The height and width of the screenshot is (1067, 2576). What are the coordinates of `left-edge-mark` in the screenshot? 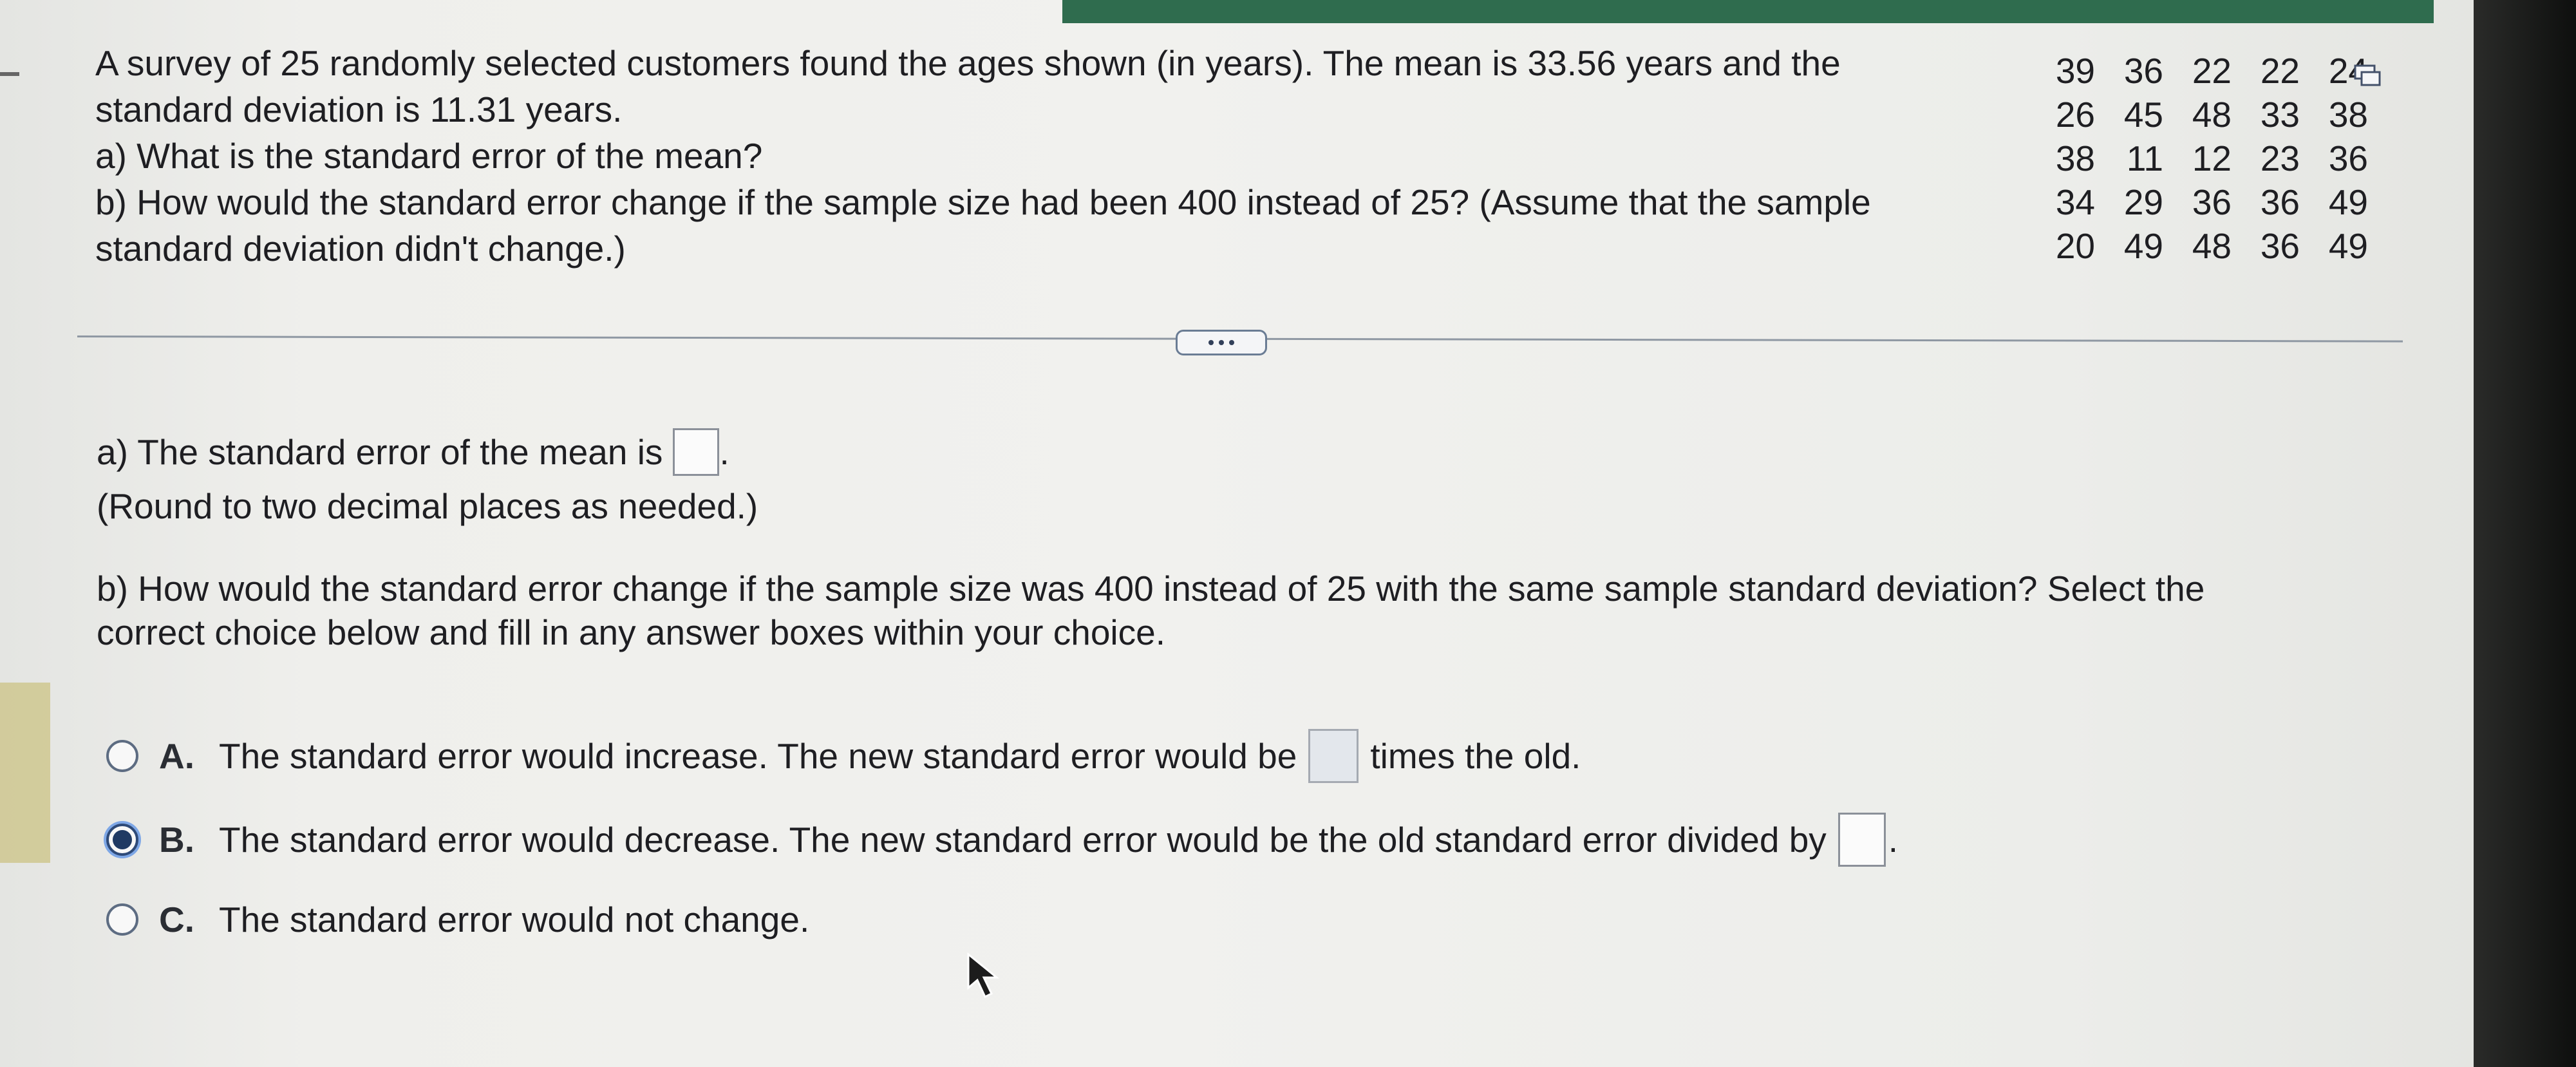 It's located at (9, 74).